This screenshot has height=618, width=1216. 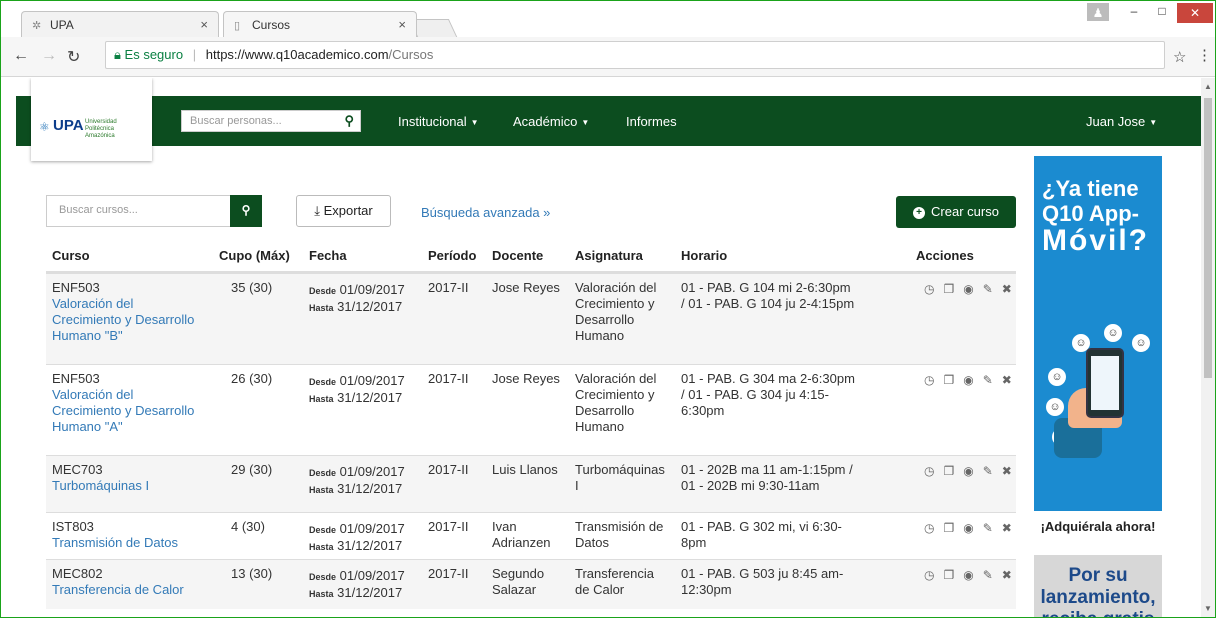 I want to click on upa-favicon-icon: ✲, so click(x=37, y=26).